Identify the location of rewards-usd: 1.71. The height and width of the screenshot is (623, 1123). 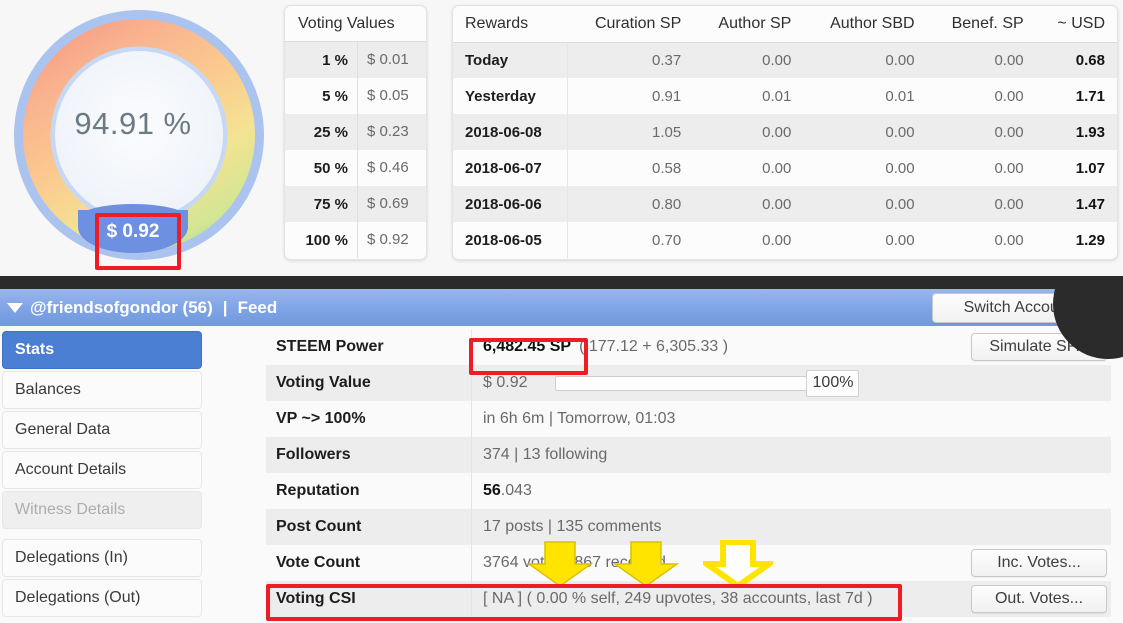
(1090, 96).